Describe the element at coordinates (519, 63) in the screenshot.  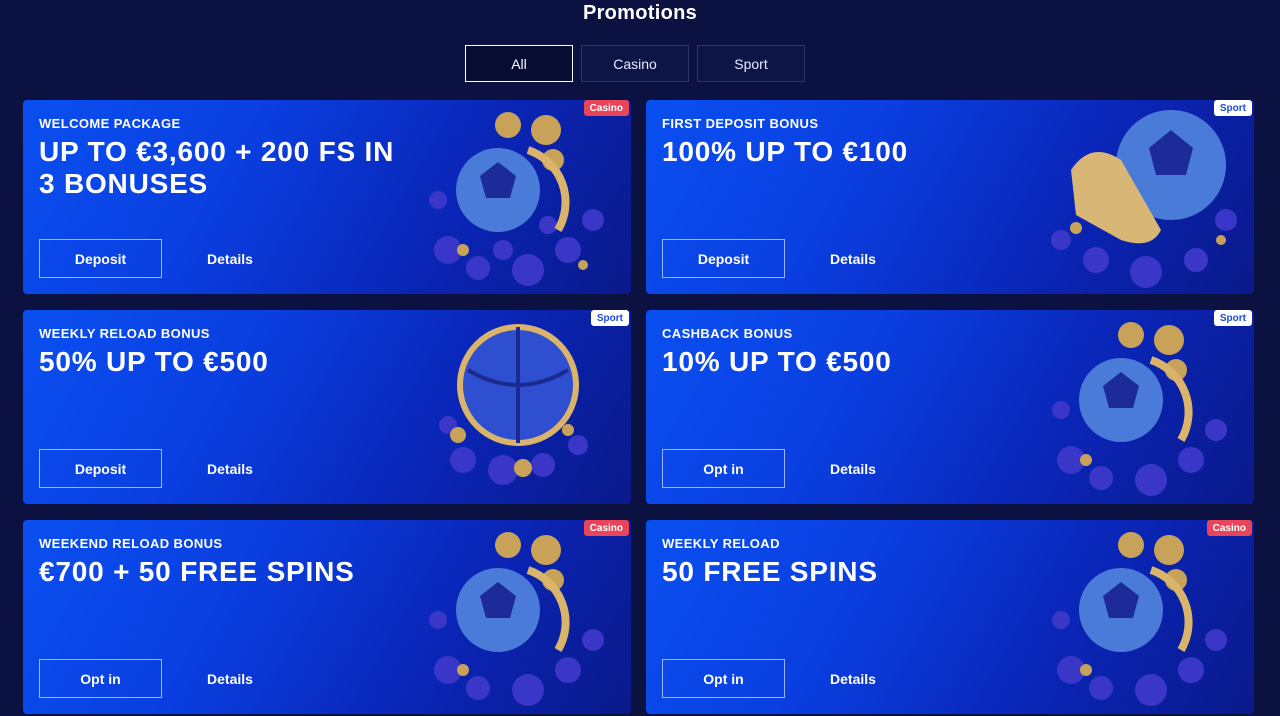
I see `tab-all: All` at that location.